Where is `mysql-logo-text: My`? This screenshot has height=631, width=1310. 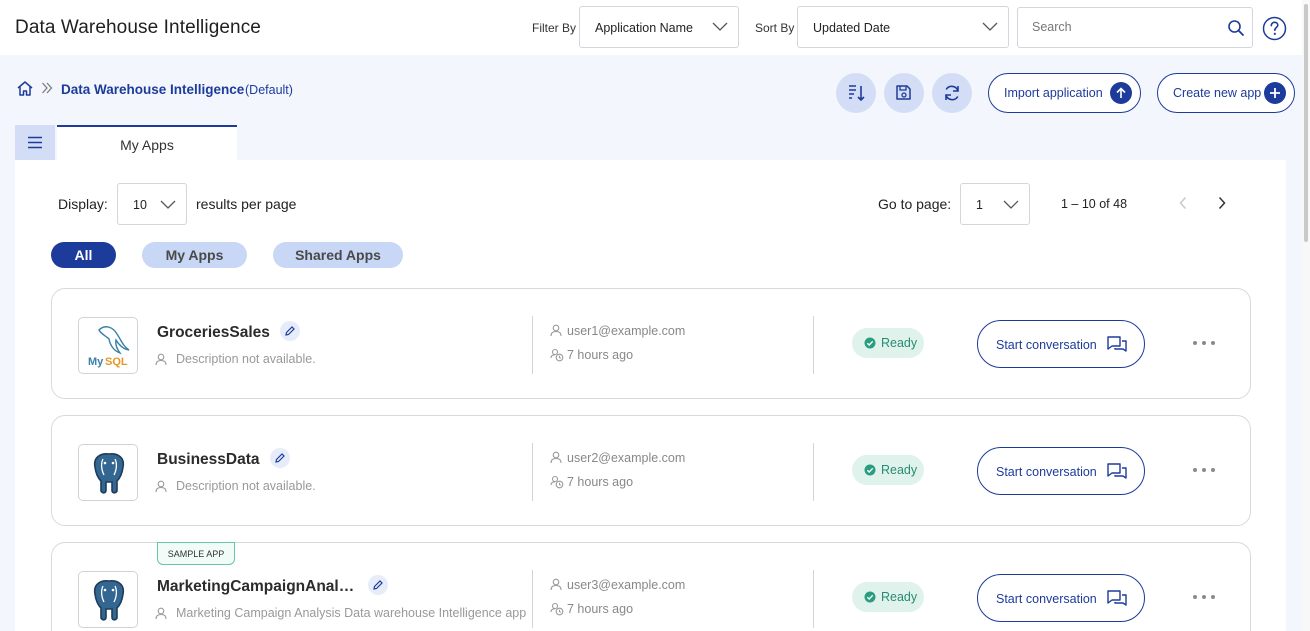 mysql-logo-text: My is located at coordinates (96, 362).